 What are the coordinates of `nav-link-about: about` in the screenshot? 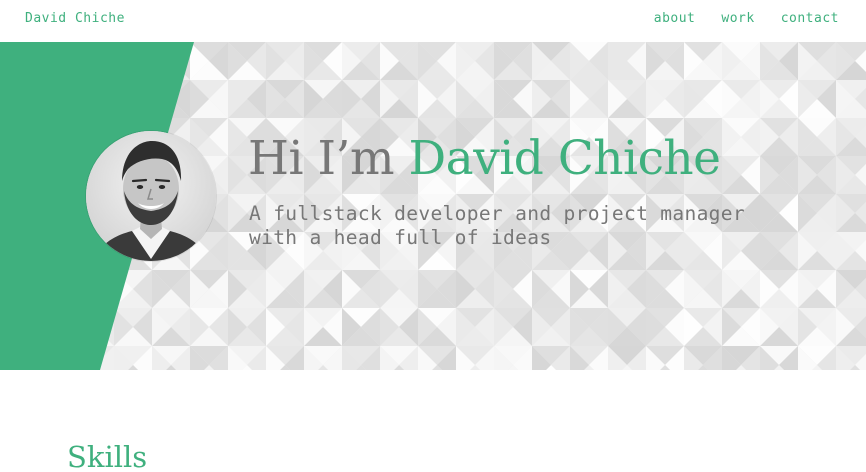 It's located at (675, 18).